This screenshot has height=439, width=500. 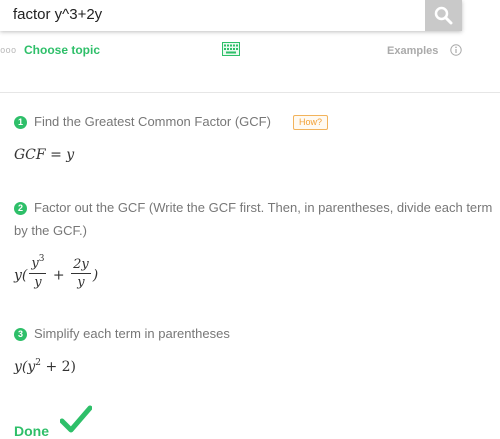 What do you see at coordinates (35, 263) in the screenshot?
I see `fraction-1-numerator: y` at bounding box center [35, 263].